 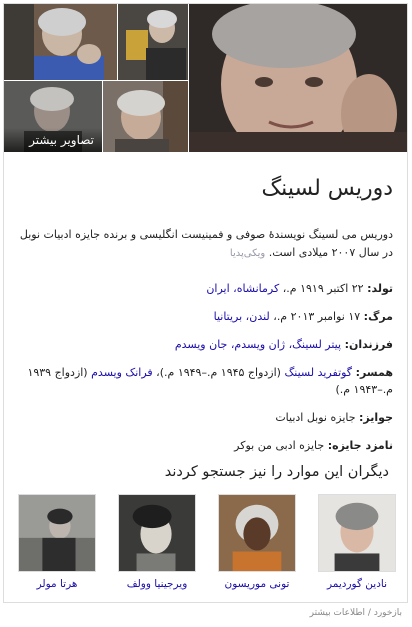 What do you see at coordinates (298, 78) in the screenshot?
I see `gallery-photo-main` at bounding box center [298, 78].